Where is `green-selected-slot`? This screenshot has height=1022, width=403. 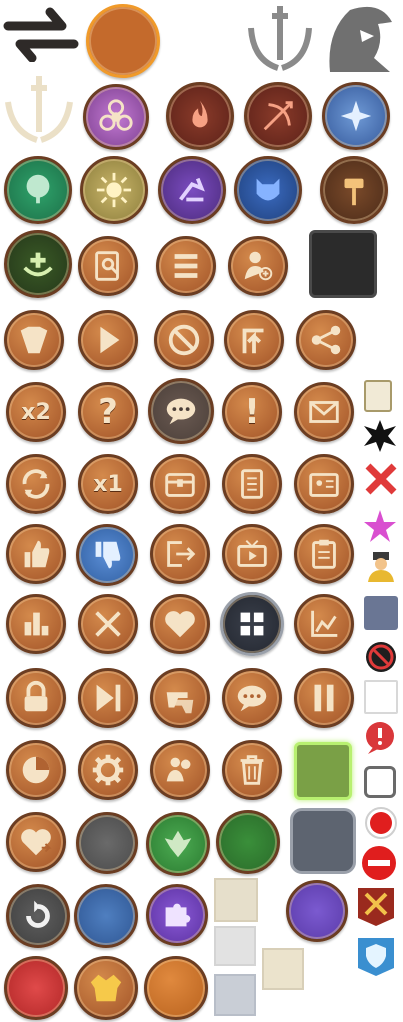
green-selected-slot is located at coordinates (323, 771).